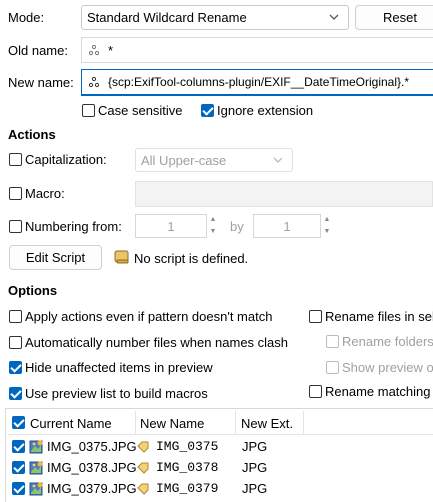 The image size is (433, 502). I want to click on macro-select, so click(284, 194).